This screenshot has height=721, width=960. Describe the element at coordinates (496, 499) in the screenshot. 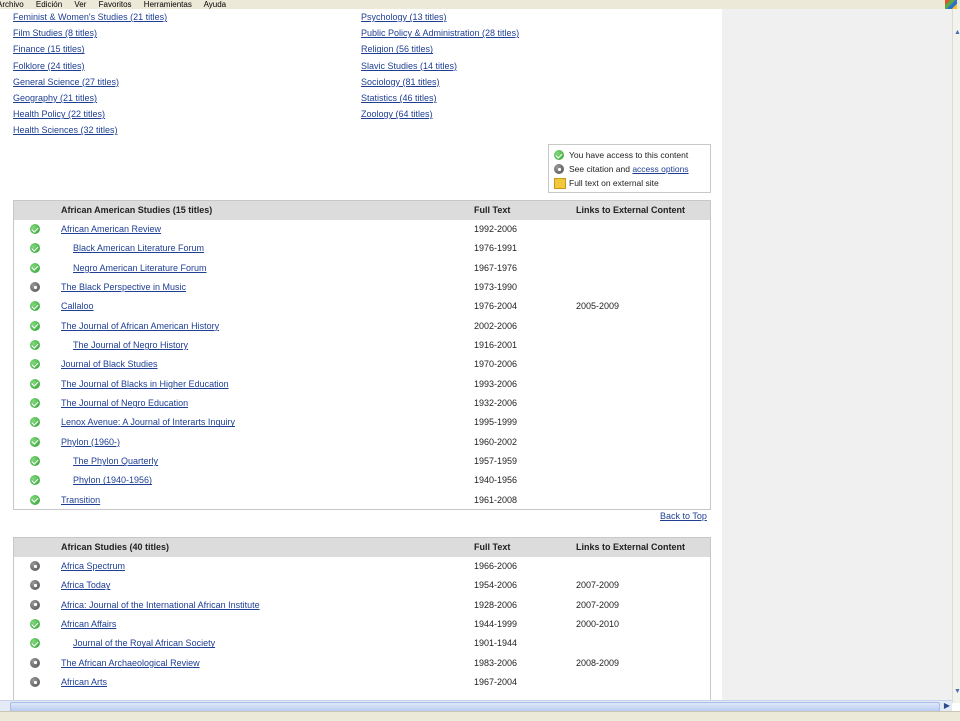

I see `full-text-range: 1961-2008` at that location.